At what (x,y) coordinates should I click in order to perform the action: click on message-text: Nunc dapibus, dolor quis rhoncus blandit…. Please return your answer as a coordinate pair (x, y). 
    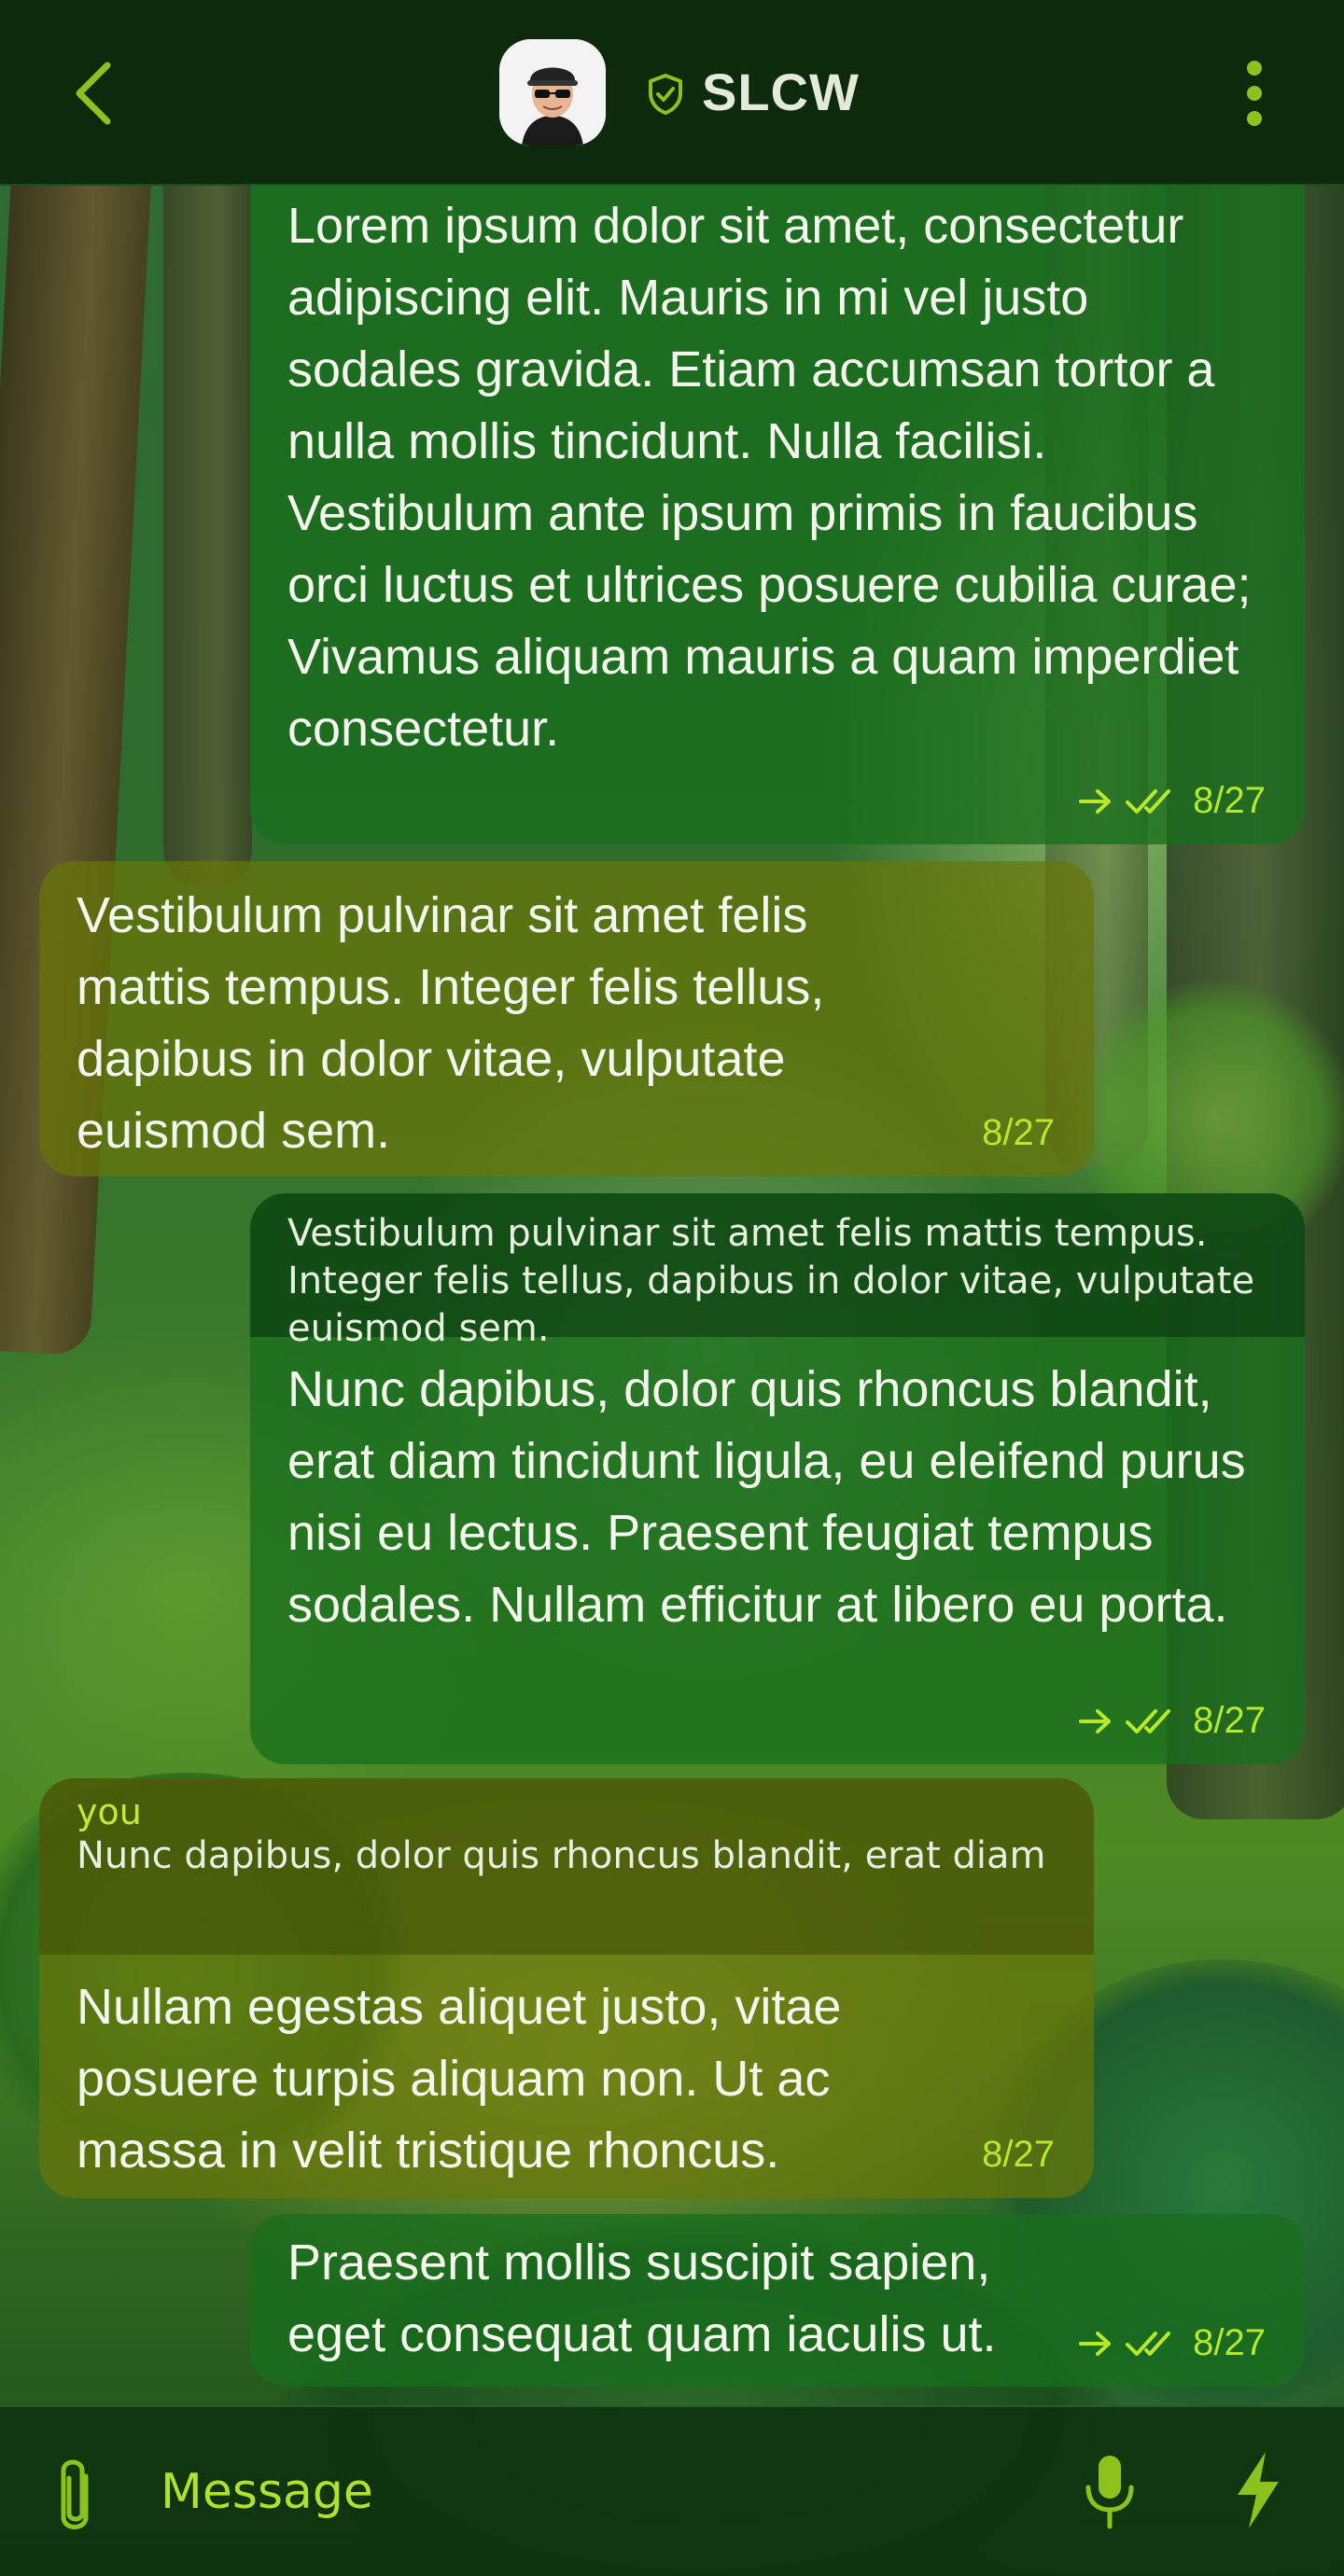
    Looking at the image, I should click on (766, 1497).